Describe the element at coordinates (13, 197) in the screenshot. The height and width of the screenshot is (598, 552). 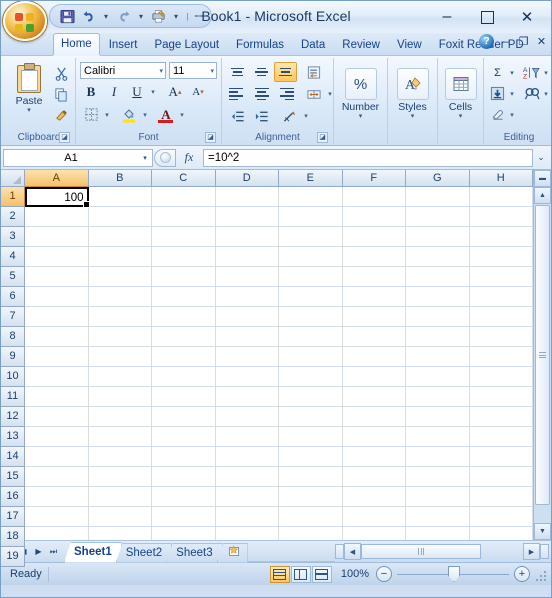
I see `row-header-1: 1` at that location.